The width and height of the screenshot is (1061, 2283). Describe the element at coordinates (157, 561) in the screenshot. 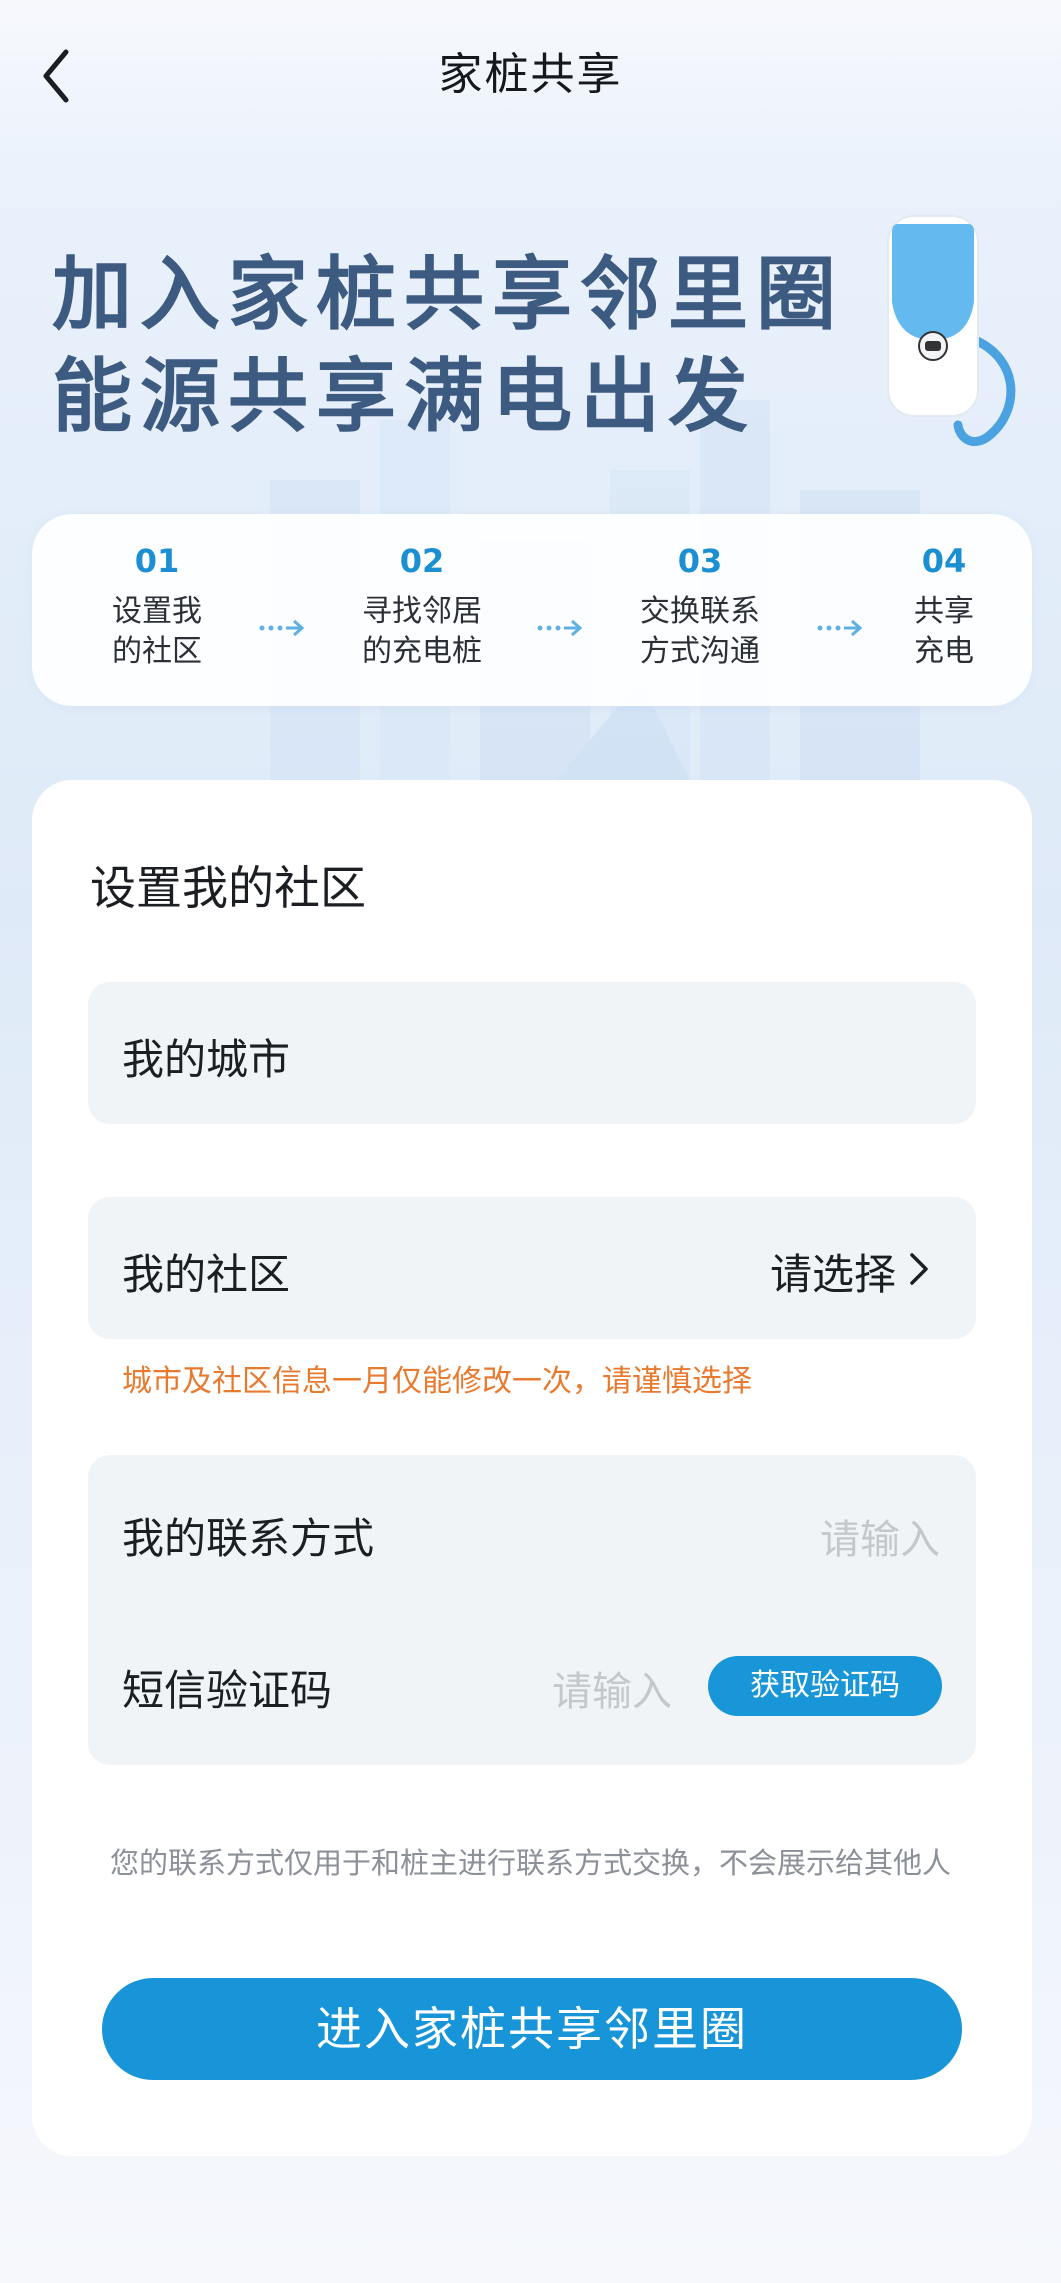

I see `step-number: 01` at that location.